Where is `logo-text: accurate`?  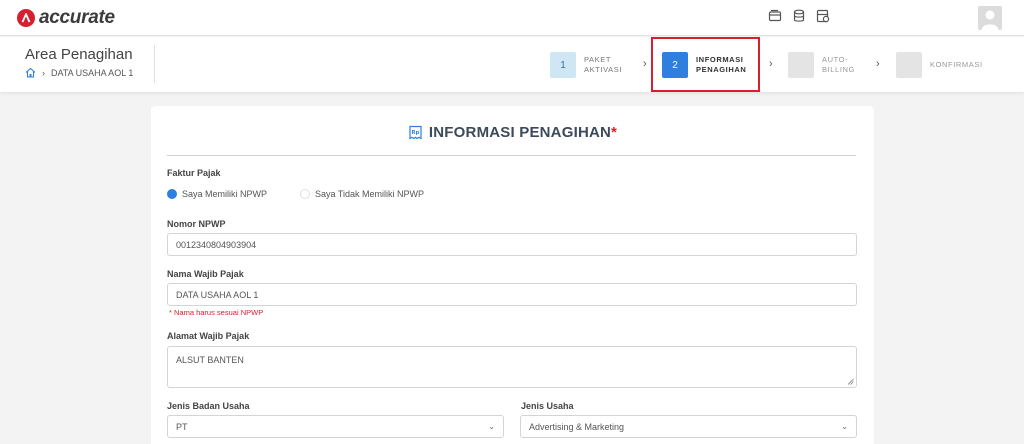 logo-text: accurate is located at coordinates (77, 17).